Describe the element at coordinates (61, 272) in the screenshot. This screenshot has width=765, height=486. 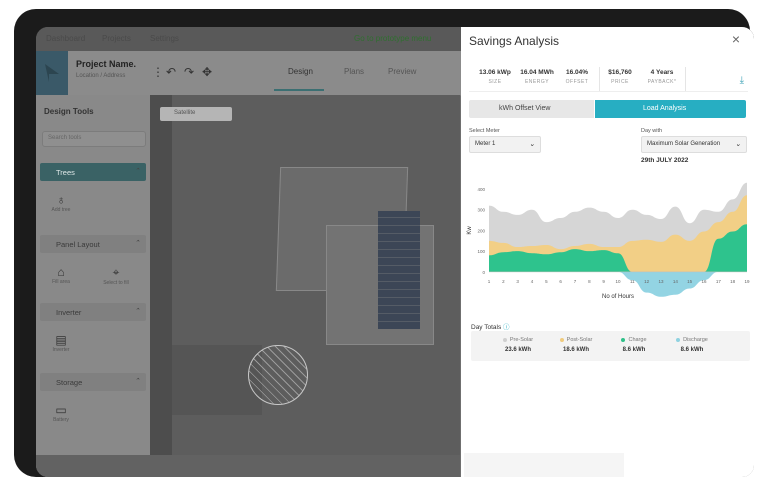
I see `fill-area-icon: ⌂` at that location.